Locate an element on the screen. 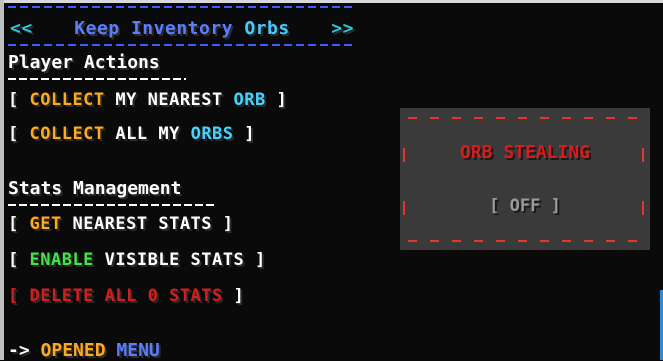 This screenshot has width=663, height=361. stats-management-heading: Stats Management is located at coordinates (95, 188).